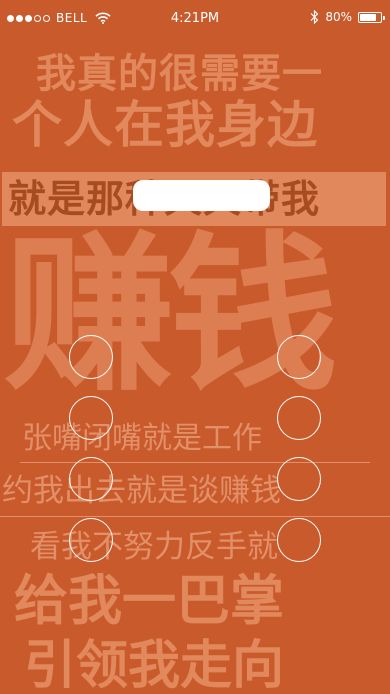  What do you see at coordinates (201, 195) in the screenshot?
I see `passcode-field` at bounding box center [201, 195].